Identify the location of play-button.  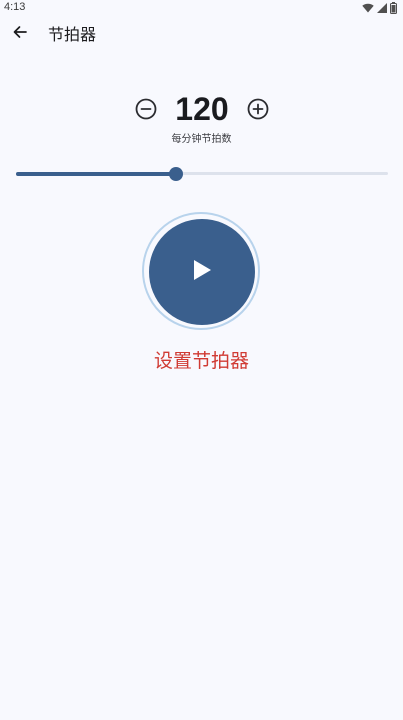
(202, 272).